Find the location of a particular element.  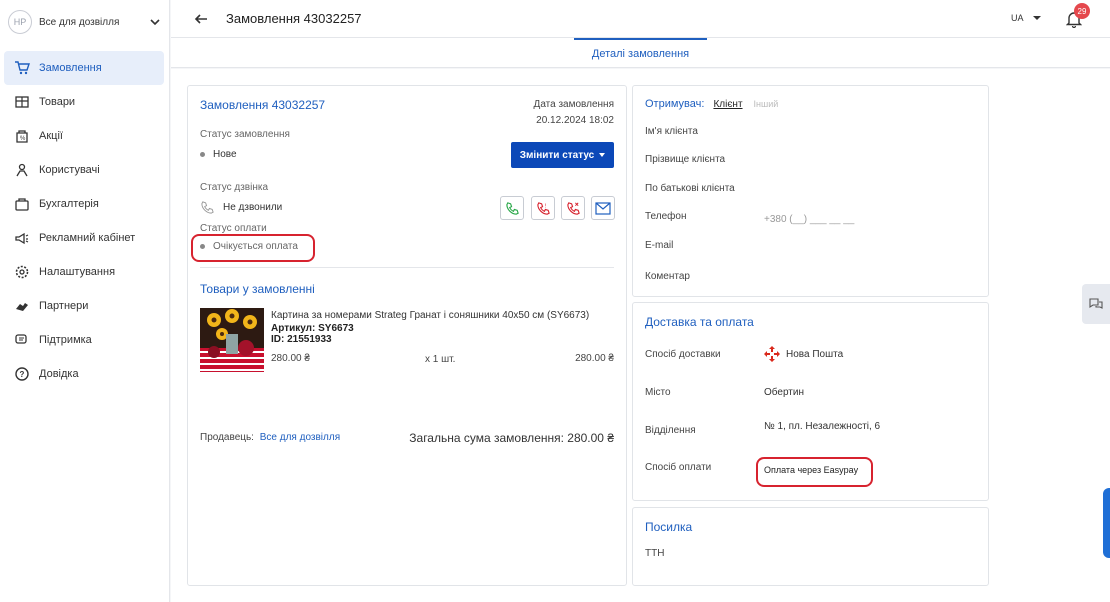

seller-label: Продавець: is located at coordinates (227, 437).